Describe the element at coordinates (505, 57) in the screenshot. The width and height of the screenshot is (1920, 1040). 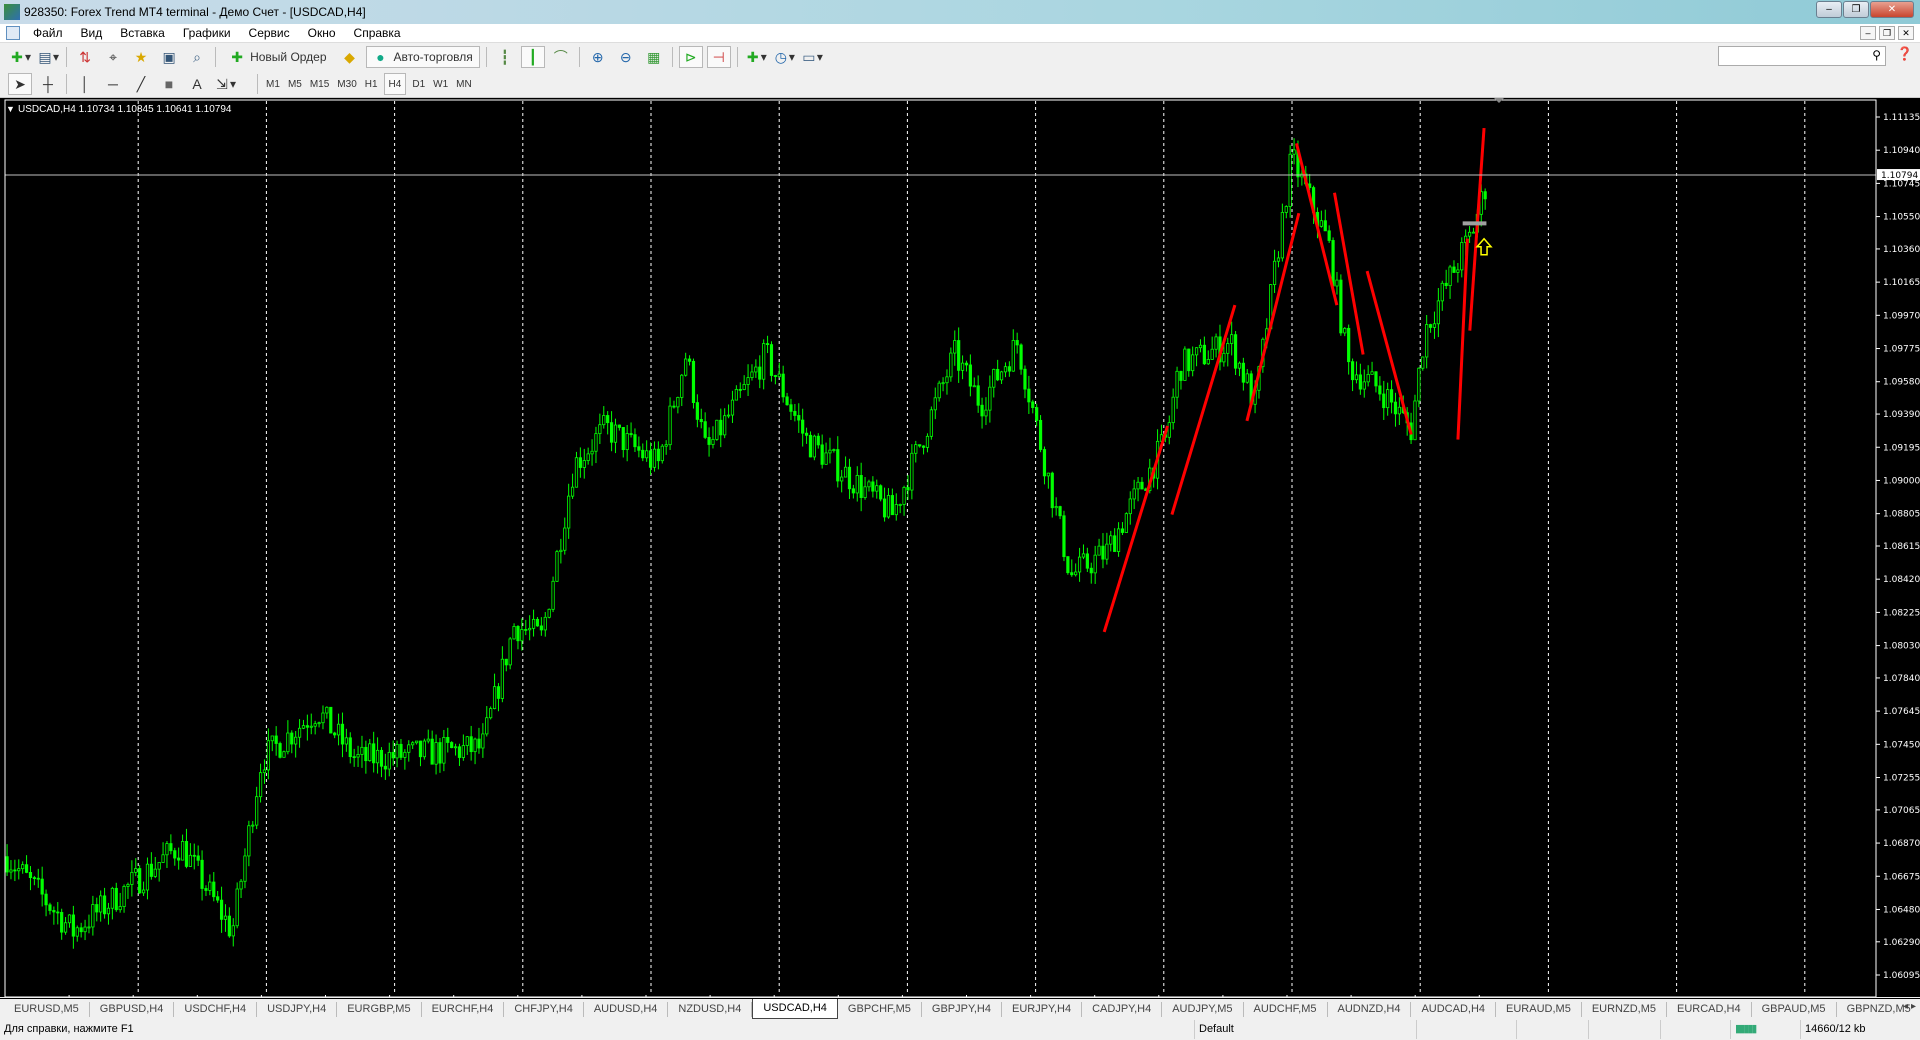
I see `bar-chart-button: ┇` at that location.